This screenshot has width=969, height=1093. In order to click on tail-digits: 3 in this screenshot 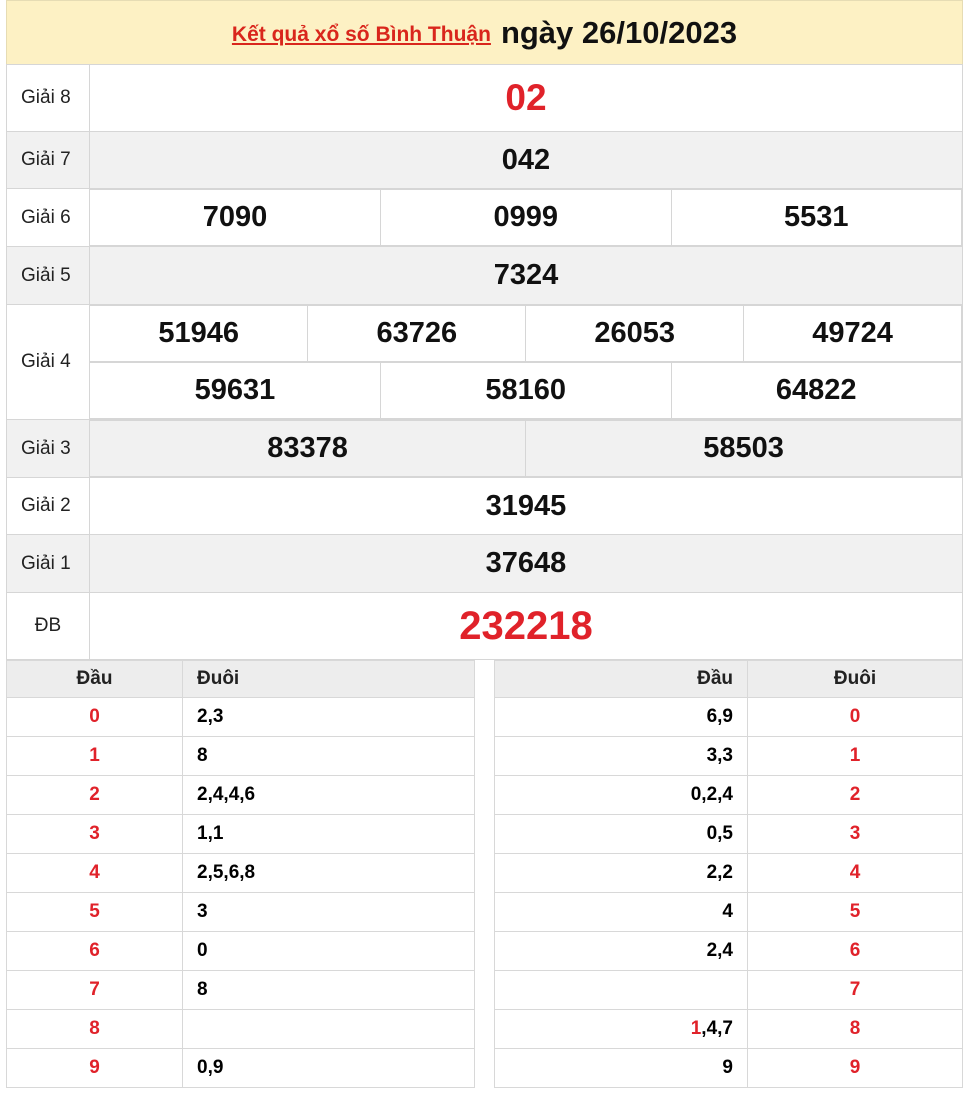, I will do `click(328, 912)`.